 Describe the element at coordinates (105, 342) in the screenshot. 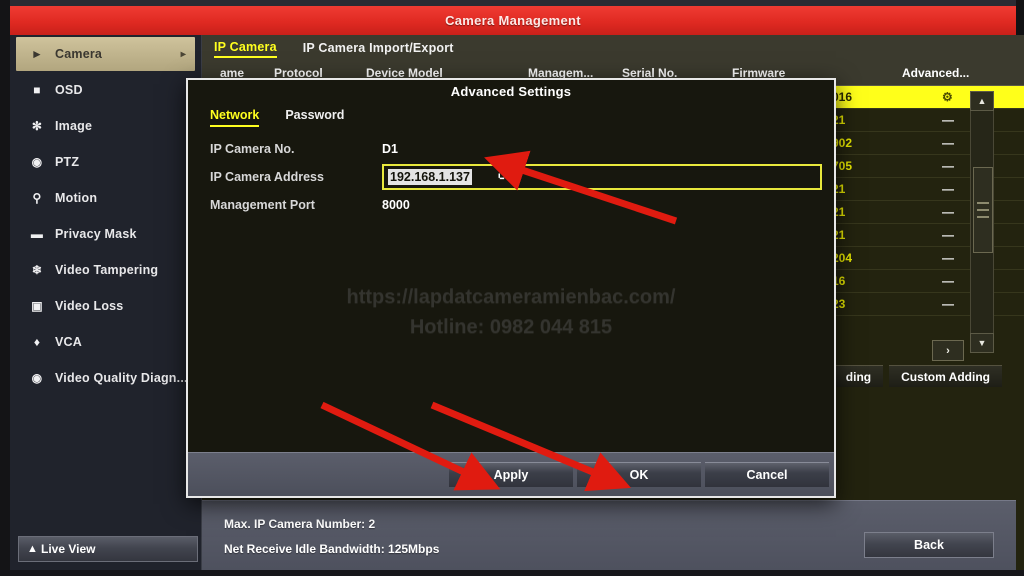

I see `sidebar-item-vca: ♦ VCA` at that location.